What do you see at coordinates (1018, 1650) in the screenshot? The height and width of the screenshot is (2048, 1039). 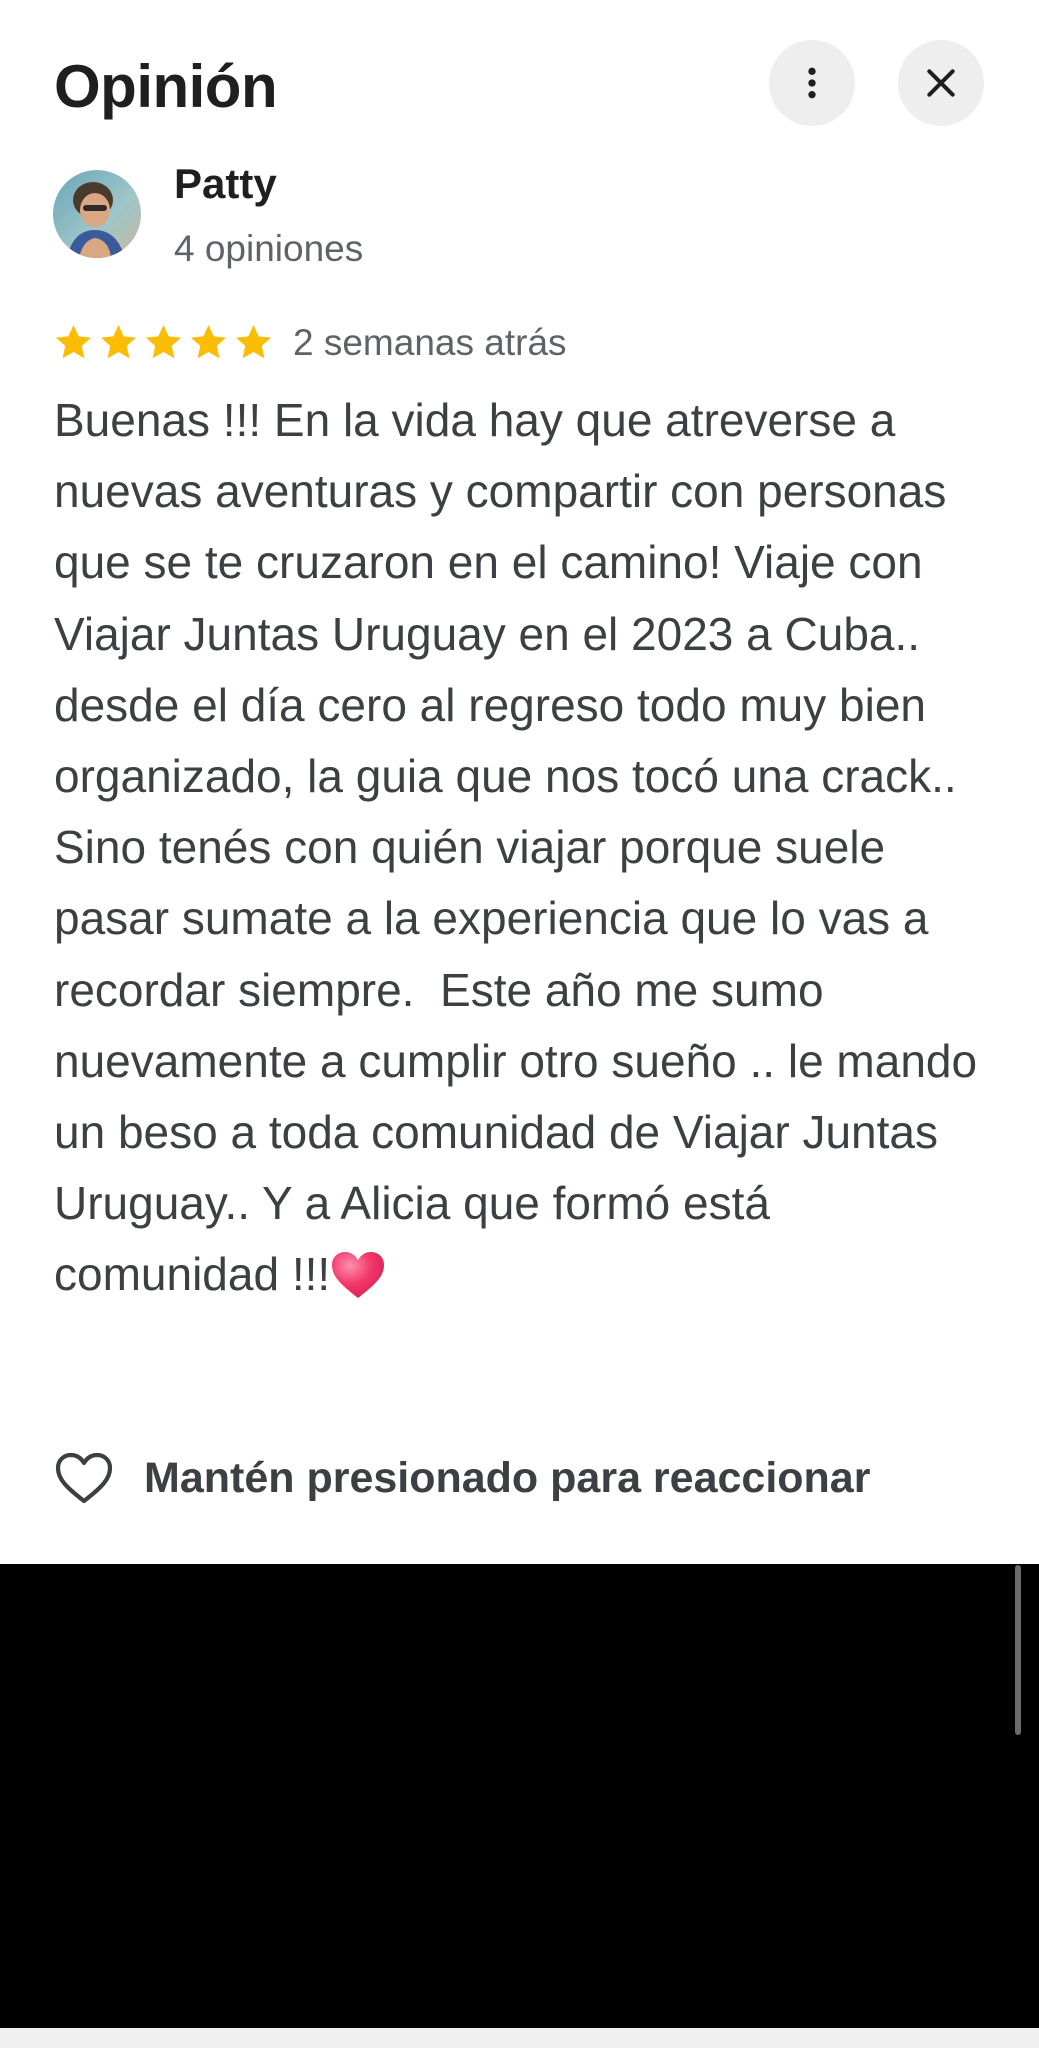 I see `scrollbar` at bounding box center [1018, 1650].